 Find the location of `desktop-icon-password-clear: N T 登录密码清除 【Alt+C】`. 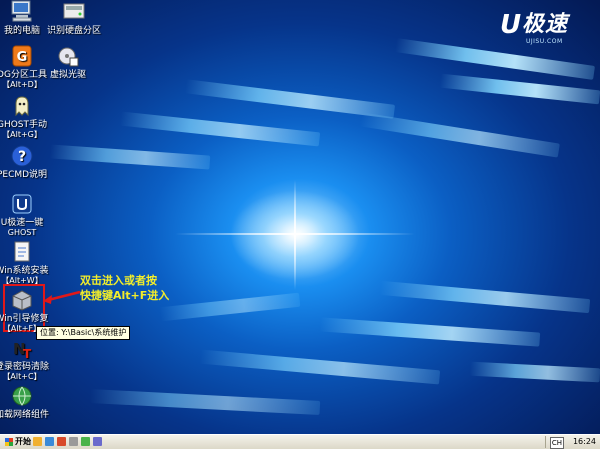

desktop-icon-password-clear: N T 登录密码清除 【Alt+C】 is located at coordinates (25, 359).